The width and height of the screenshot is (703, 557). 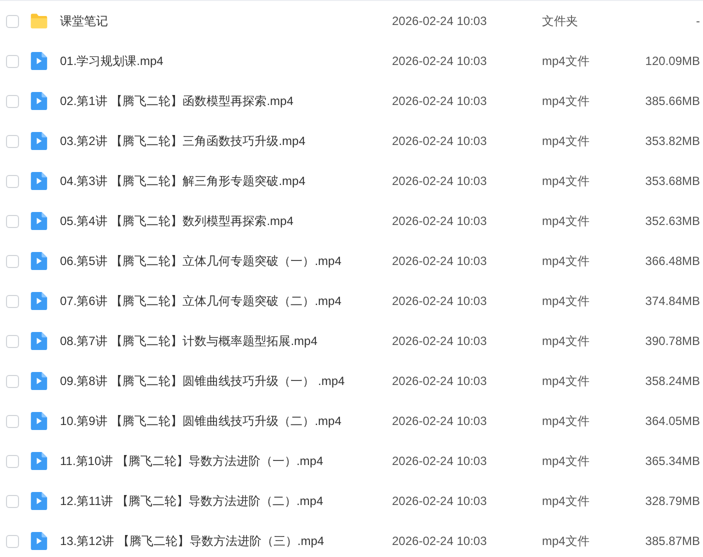 What do you see at coordinates (672, 381) in the screenshot?
I see `file-size: 358.24MB` at bounding box center [672, 381].